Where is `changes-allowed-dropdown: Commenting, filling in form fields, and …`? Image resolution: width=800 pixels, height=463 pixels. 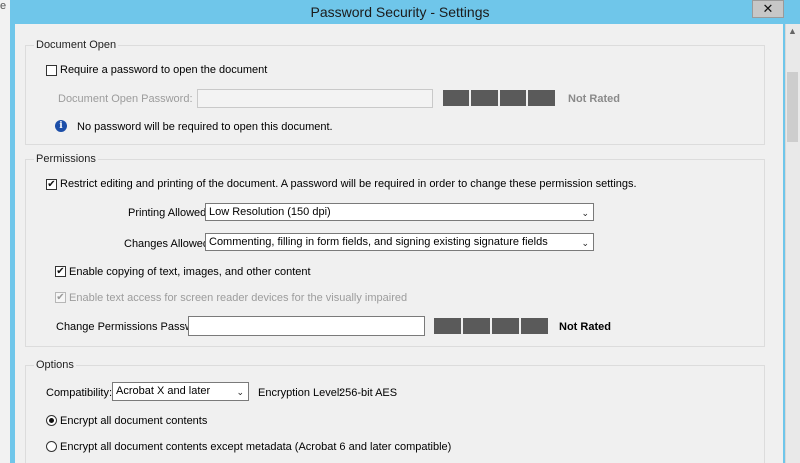 changes-allowed-dropdown: Commenting, filling in form fields, and … is located at coordinates (399, 242).